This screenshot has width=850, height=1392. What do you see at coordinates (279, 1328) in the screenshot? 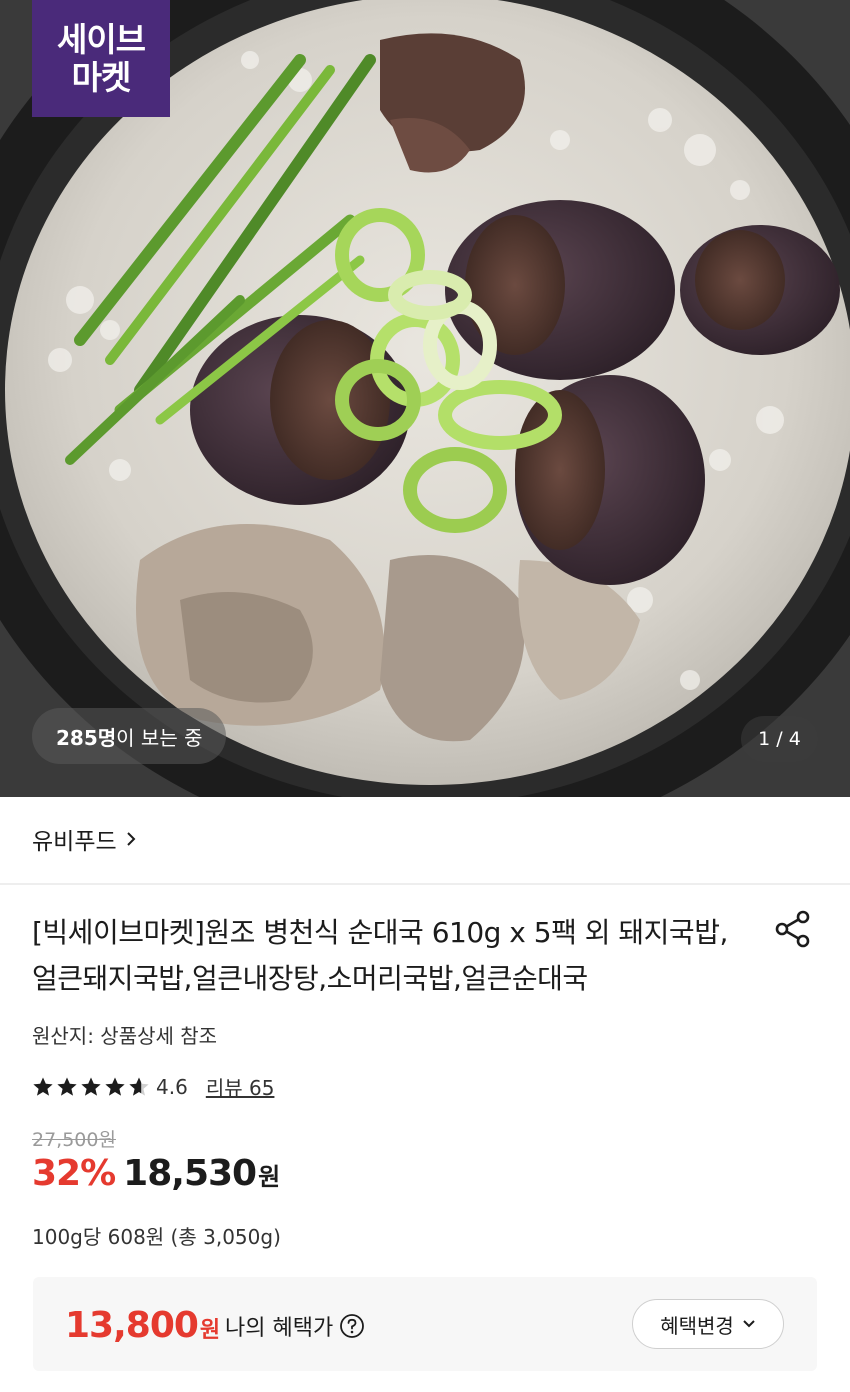
I see `benefit-label: 나의 혜택가` at bounding box center [279, 1328].